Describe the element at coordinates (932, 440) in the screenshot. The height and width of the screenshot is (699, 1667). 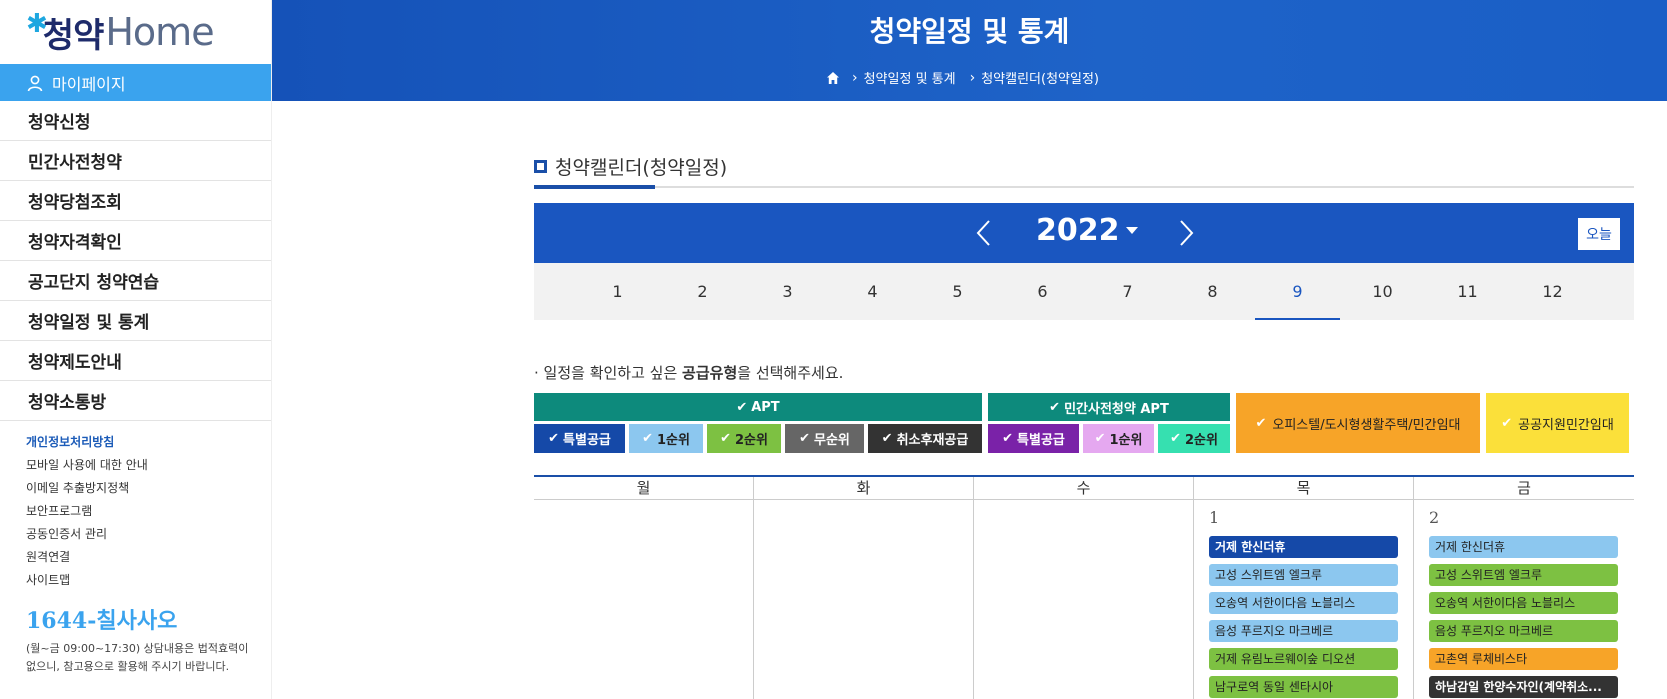
I see `filter-chip-label: 취소후재공급` at that location.